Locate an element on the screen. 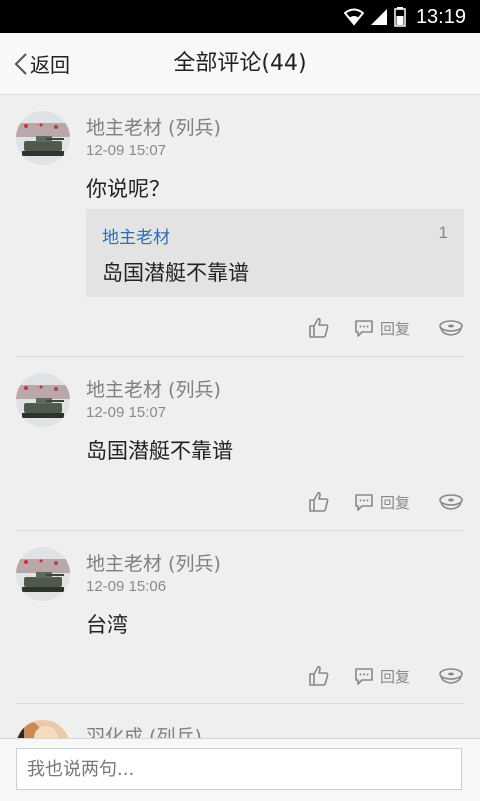 Image resolution: width=480 pixels, height=801 pixels. comment-text: 你说呢？ is located at coordinates (128, 189).